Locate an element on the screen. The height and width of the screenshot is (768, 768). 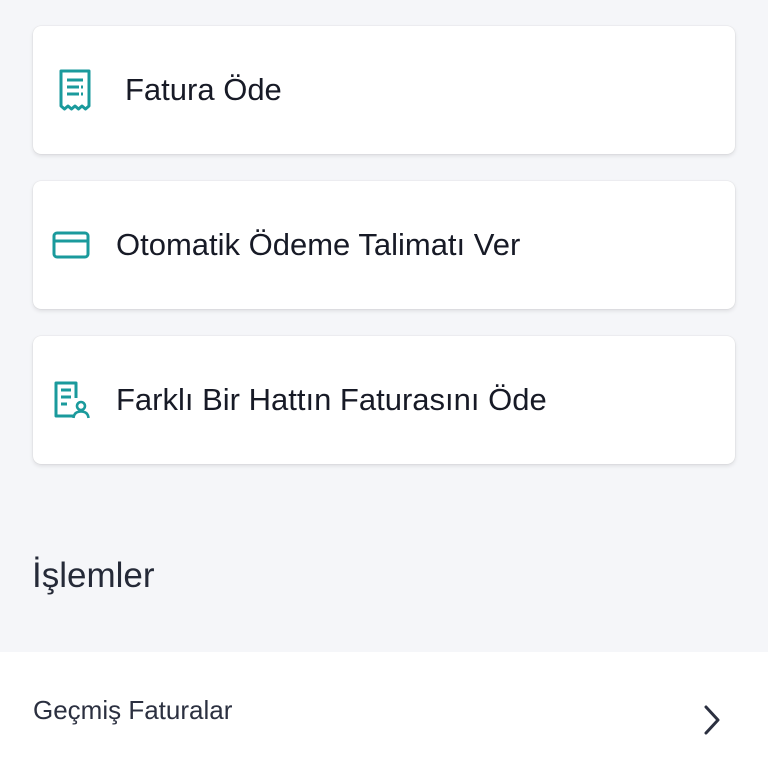
credit-card-icon is located at coordinates (71, 245).